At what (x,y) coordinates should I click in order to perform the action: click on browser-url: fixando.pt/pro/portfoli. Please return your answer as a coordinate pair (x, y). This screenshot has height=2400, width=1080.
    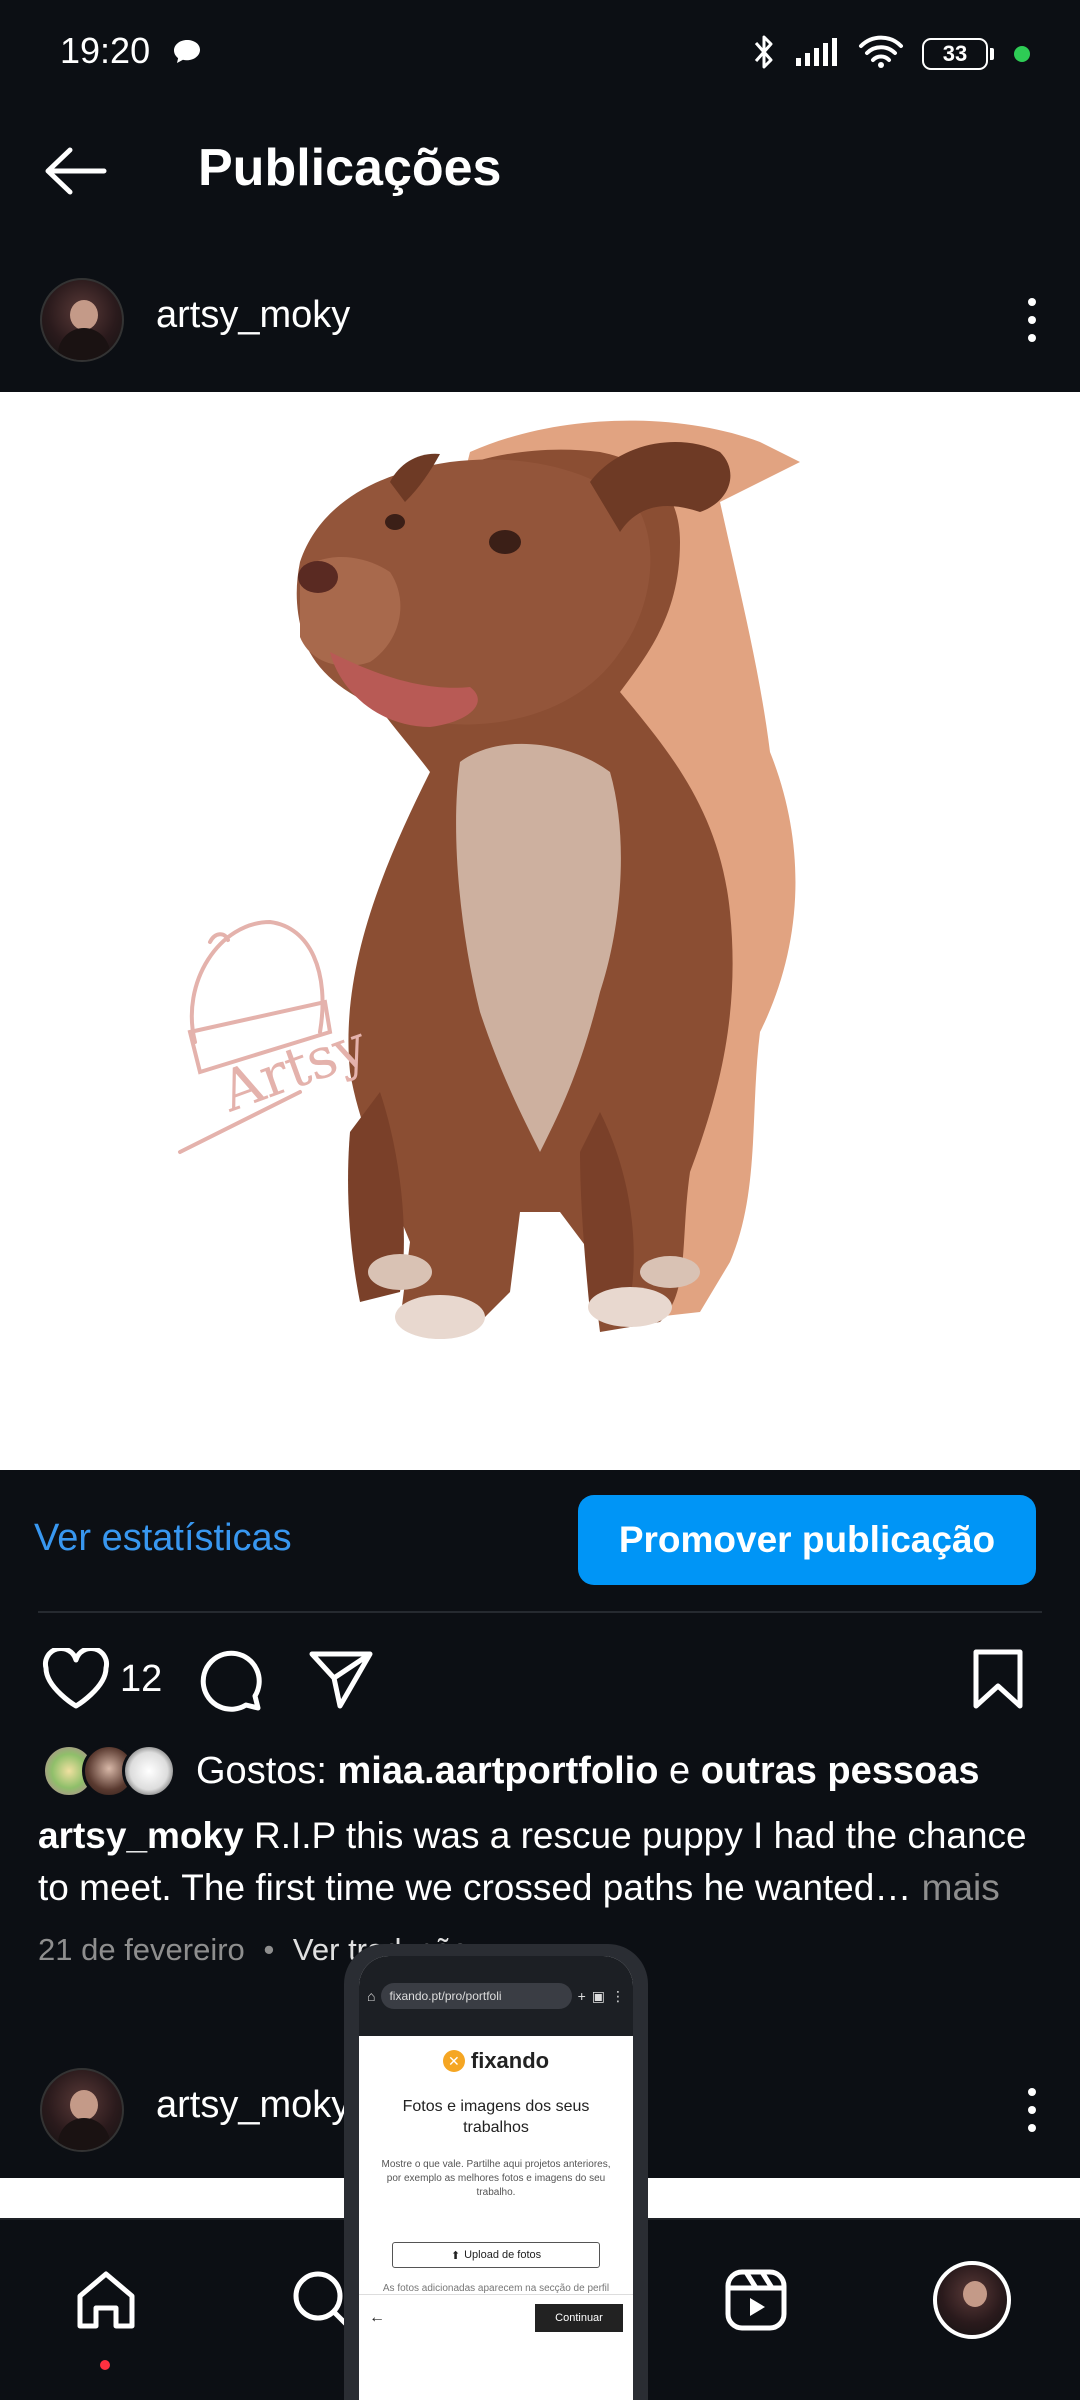
    Looking at the image, I should click on (476, 1996).